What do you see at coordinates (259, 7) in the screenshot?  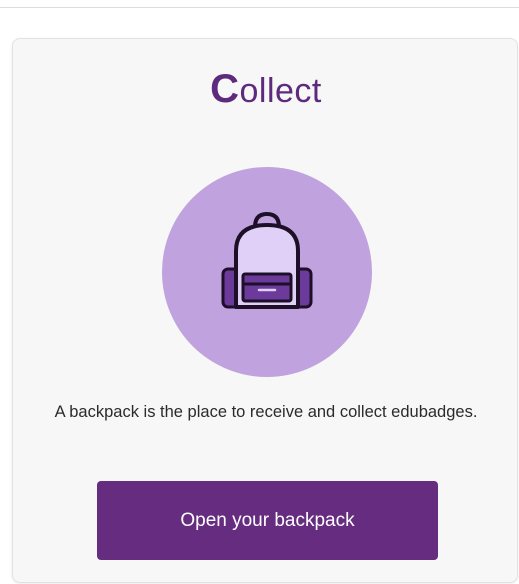 I see `top-divider` at bounding box center [259, 7].